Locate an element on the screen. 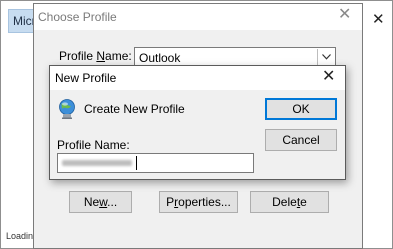  profile-name-input is located at coordinates (155, 163).